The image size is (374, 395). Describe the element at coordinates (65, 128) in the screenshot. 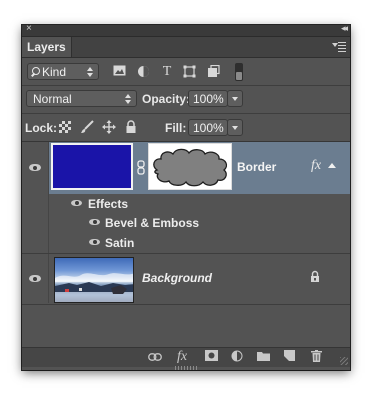

I see `lock-transparent-pixels-icon` at that location.